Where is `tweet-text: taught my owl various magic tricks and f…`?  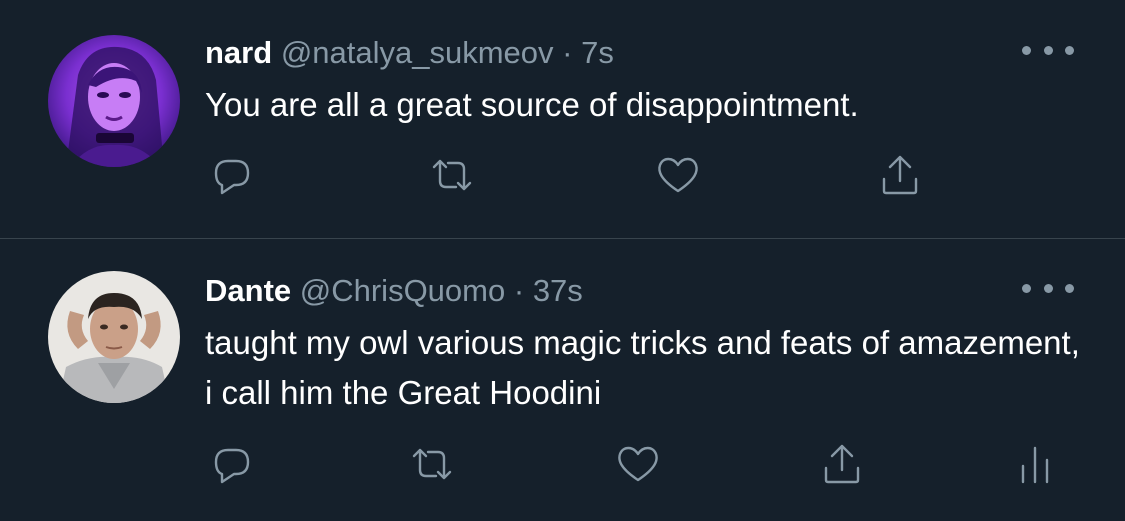 tweet-text: taught my owl various magic tricks and f… is located at coordinates (642, 367).